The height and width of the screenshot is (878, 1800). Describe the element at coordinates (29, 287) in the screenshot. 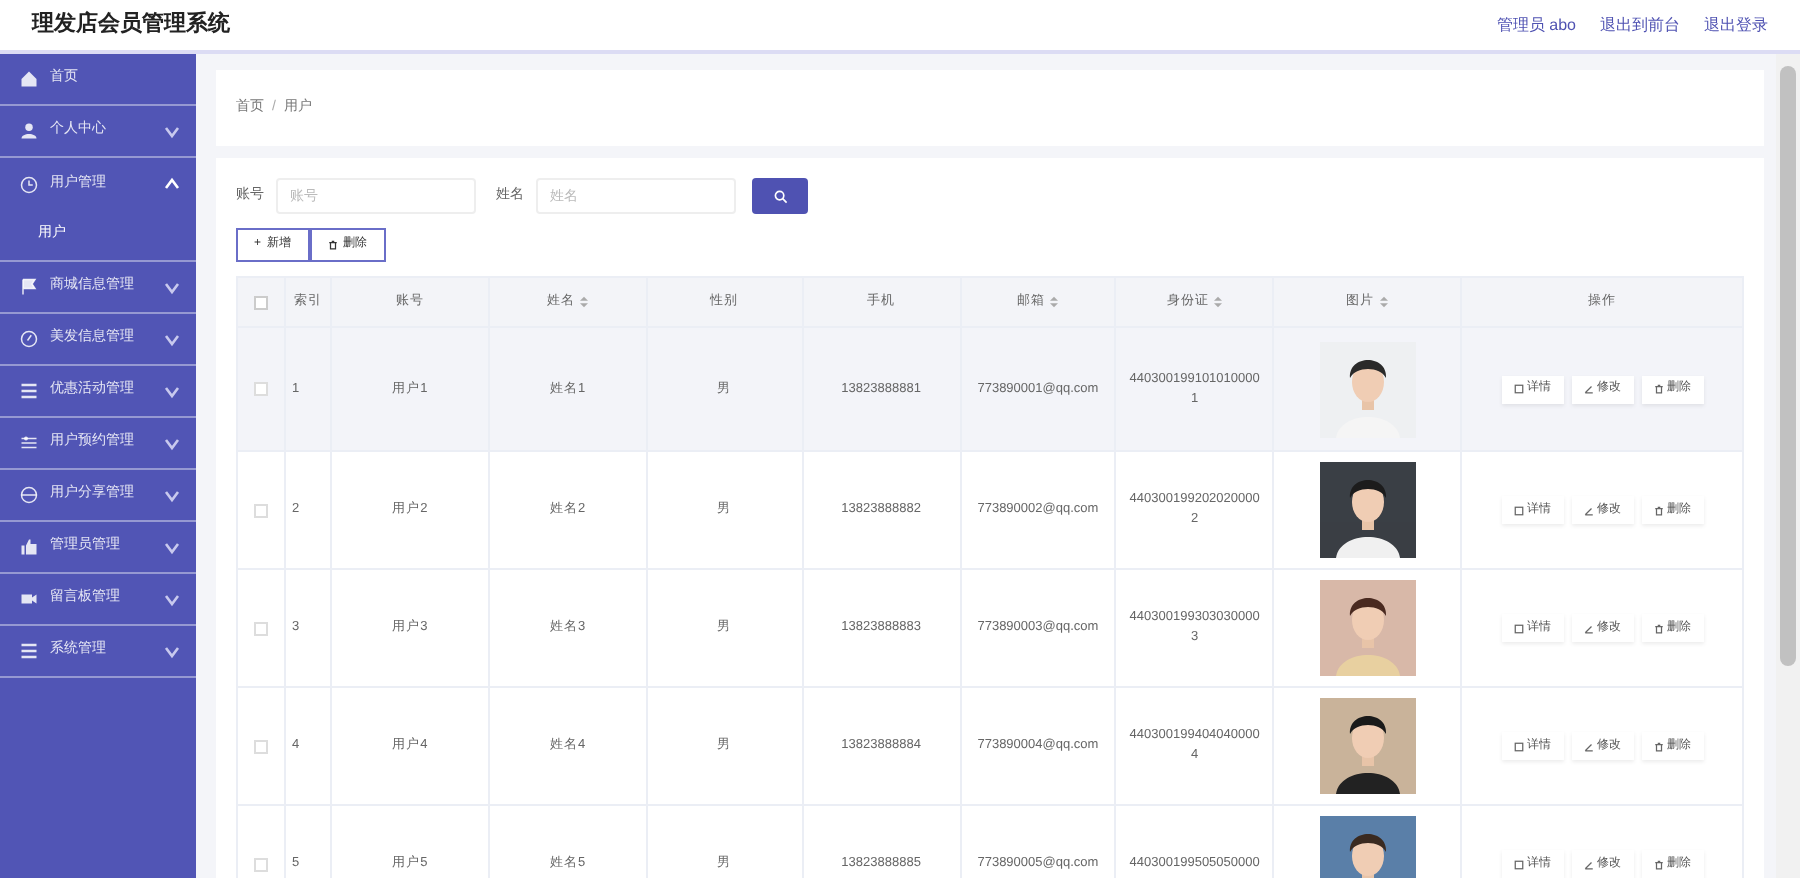

I see `flag-icon` at that location.